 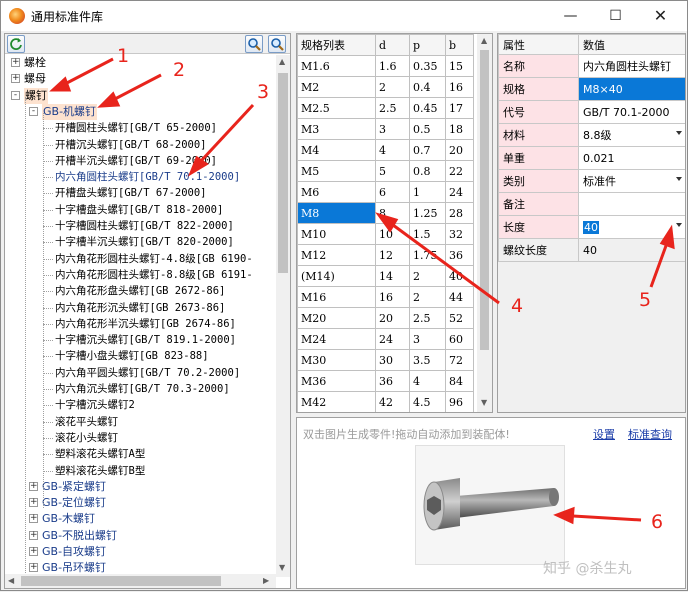 What do you see at coordinates (427, 213) in the screenshot?
I see `spec-cell: 1.25` at bounding box center [427, 213].